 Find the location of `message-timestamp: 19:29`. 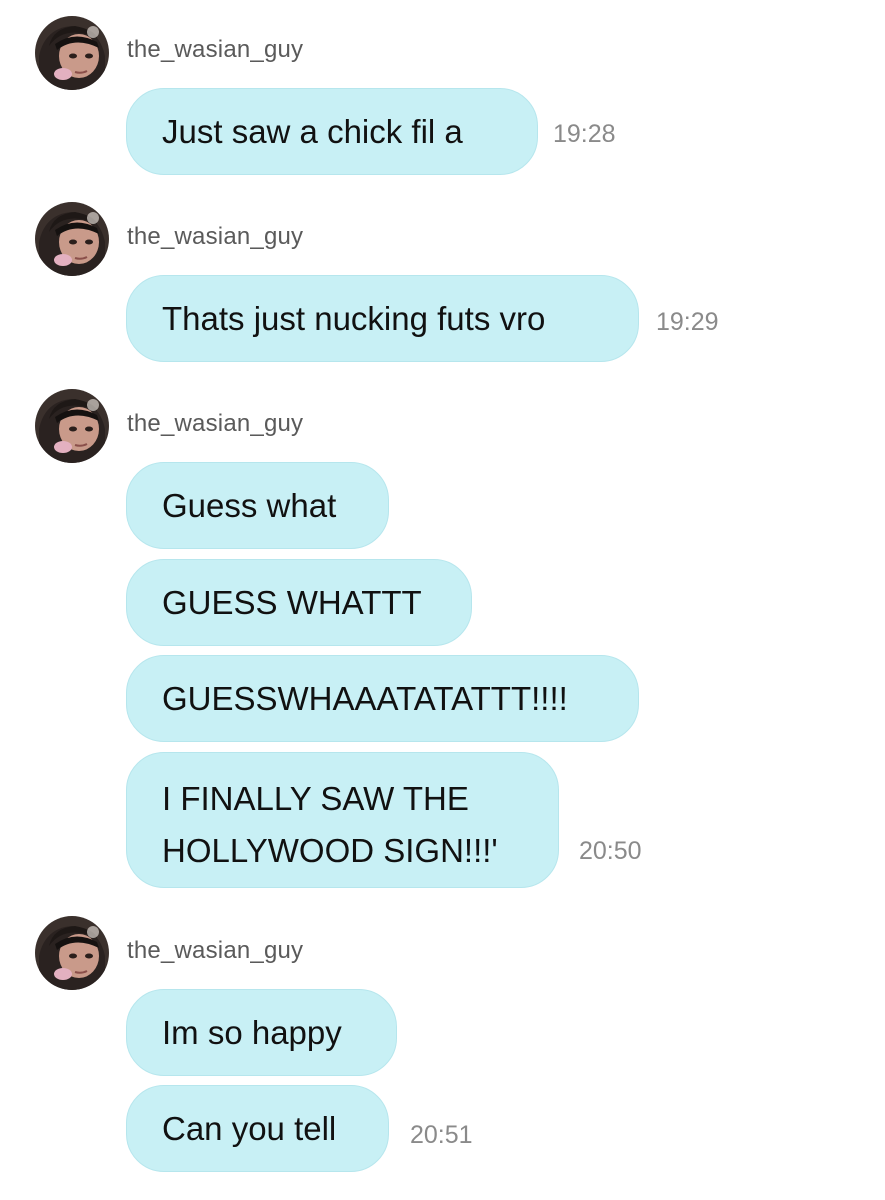

message-timestamp: 19:29 is located at coordinates (687, 322).